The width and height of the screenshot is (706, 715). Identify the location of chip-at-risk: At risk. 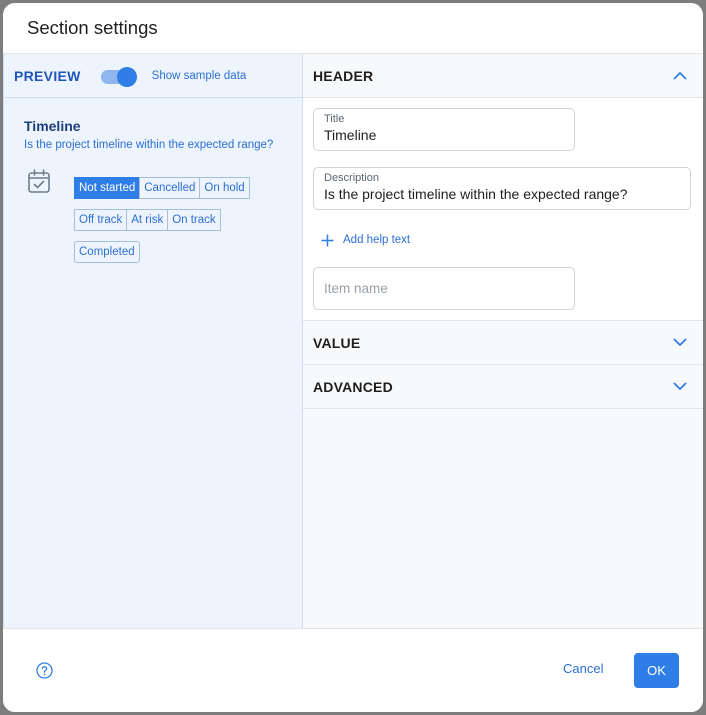
(147, 220).